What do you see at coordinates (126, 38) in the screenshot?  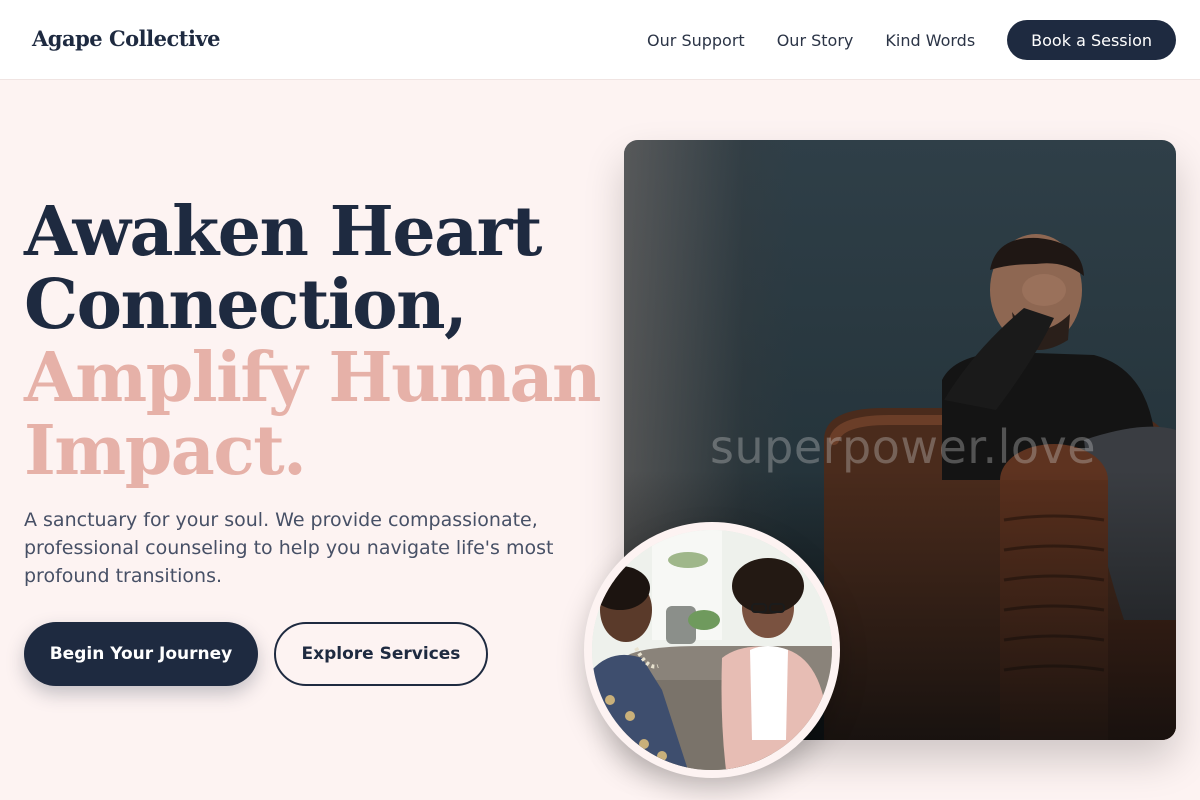 I see `brand-logo: Agape Collective` at bounding box center [126, 38].